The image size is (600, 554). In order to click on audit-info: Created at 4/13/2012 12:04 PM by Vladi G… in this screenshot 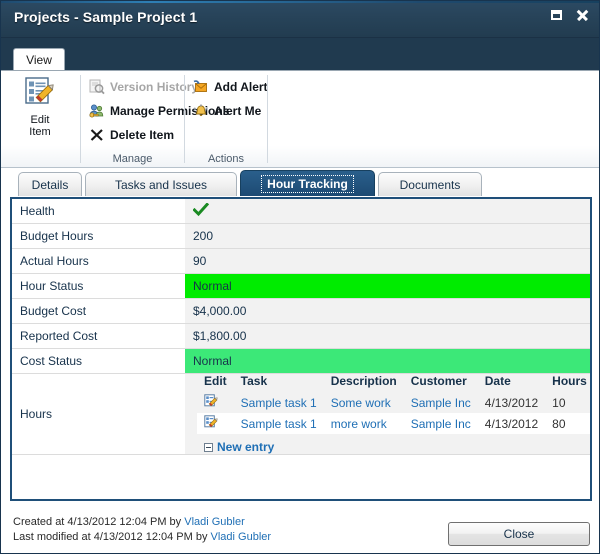, I will do `click(142, 530)`.